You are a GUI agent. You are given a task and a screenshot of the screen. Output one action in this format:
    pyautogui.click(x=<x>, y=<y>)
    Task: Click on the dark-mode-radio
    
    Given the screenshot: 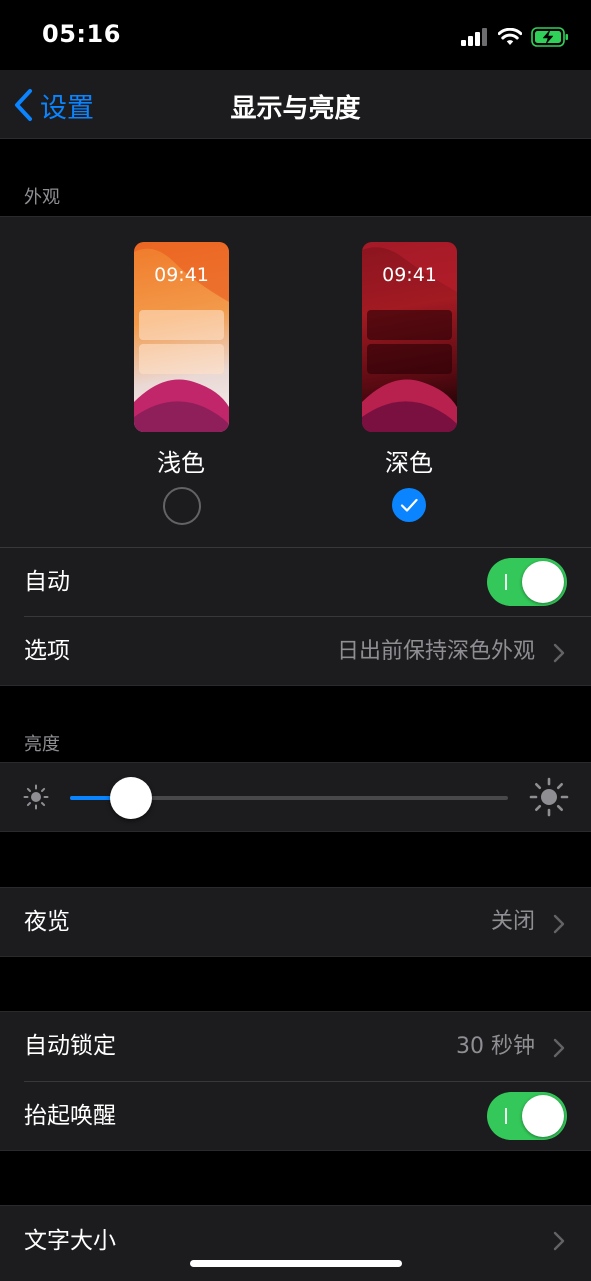 What is the action you would take?
    pyautogui.click(x=409, y=505)
    